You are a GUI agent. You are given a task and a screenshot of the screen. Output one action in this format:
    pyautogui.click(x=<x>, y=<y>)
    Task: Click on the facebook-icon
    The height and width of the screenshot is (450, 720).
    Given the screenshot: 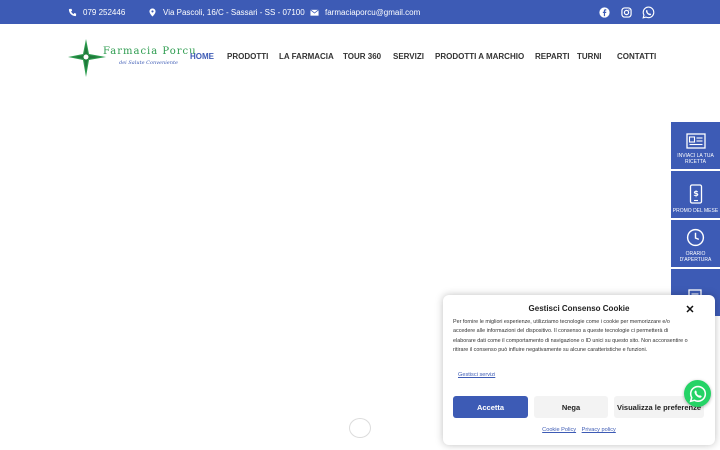 What is the action you would take?
    pyautogui.click(x=604, y=12)
    